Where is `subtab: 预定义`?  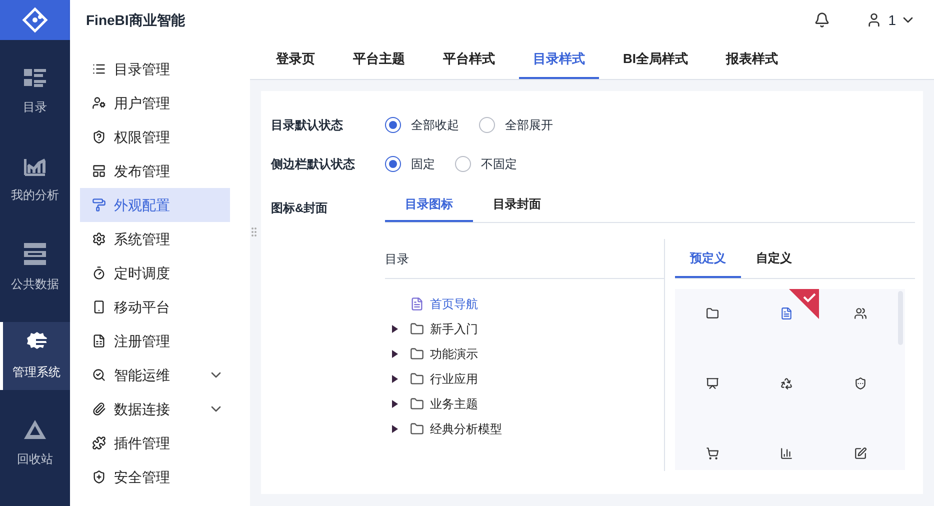
subtab: 预定义 is located at coordinates (708, 258).